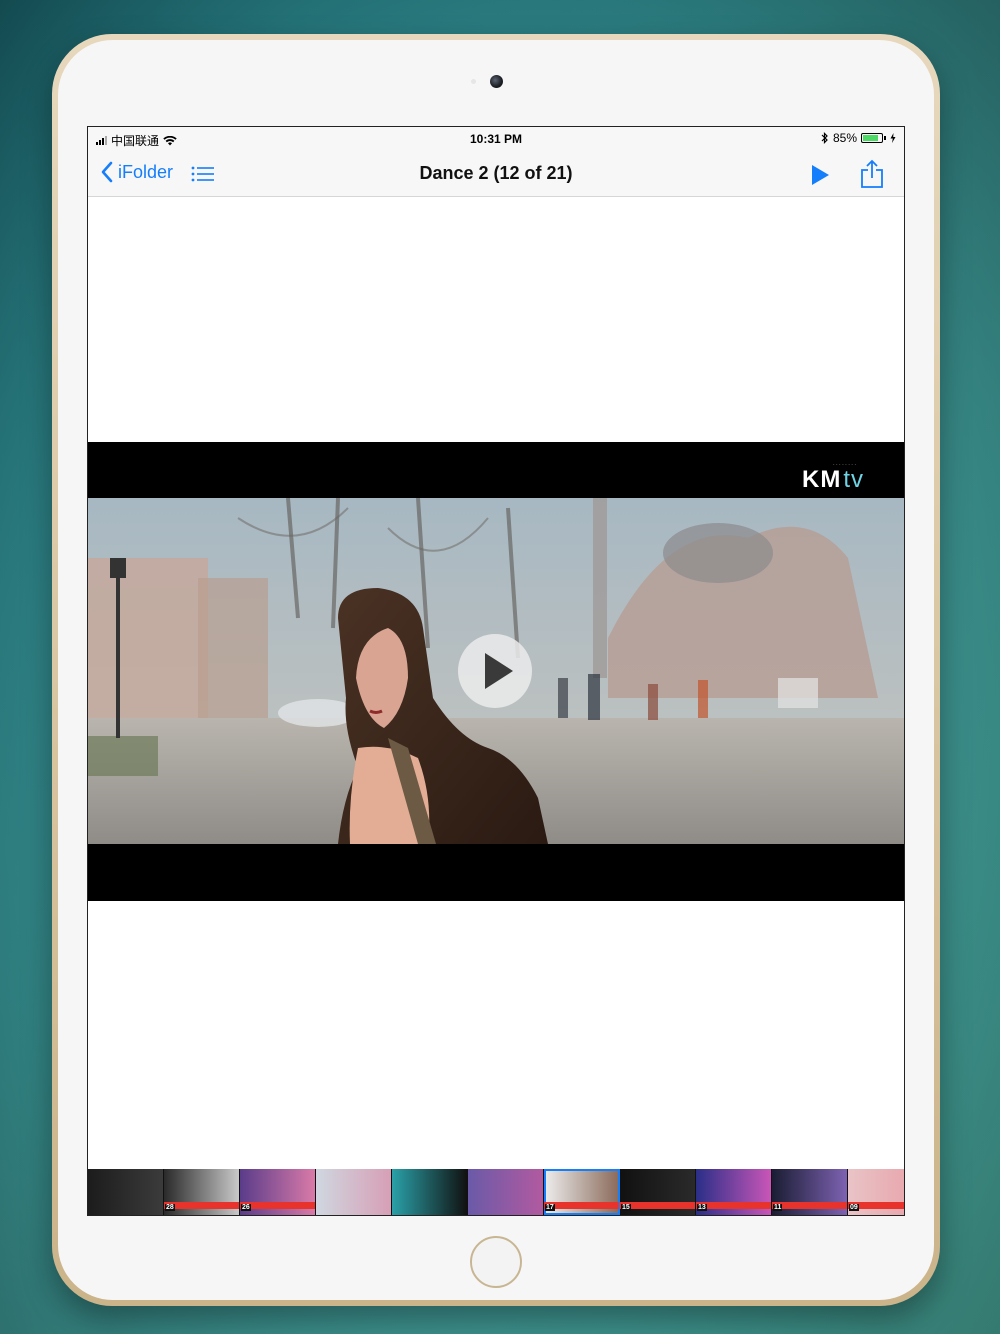 This screenshot has height=1334, width=1000. I want to click on navigation-bar: iFolder Dance 2 (12 of 21), so click(496, 174).